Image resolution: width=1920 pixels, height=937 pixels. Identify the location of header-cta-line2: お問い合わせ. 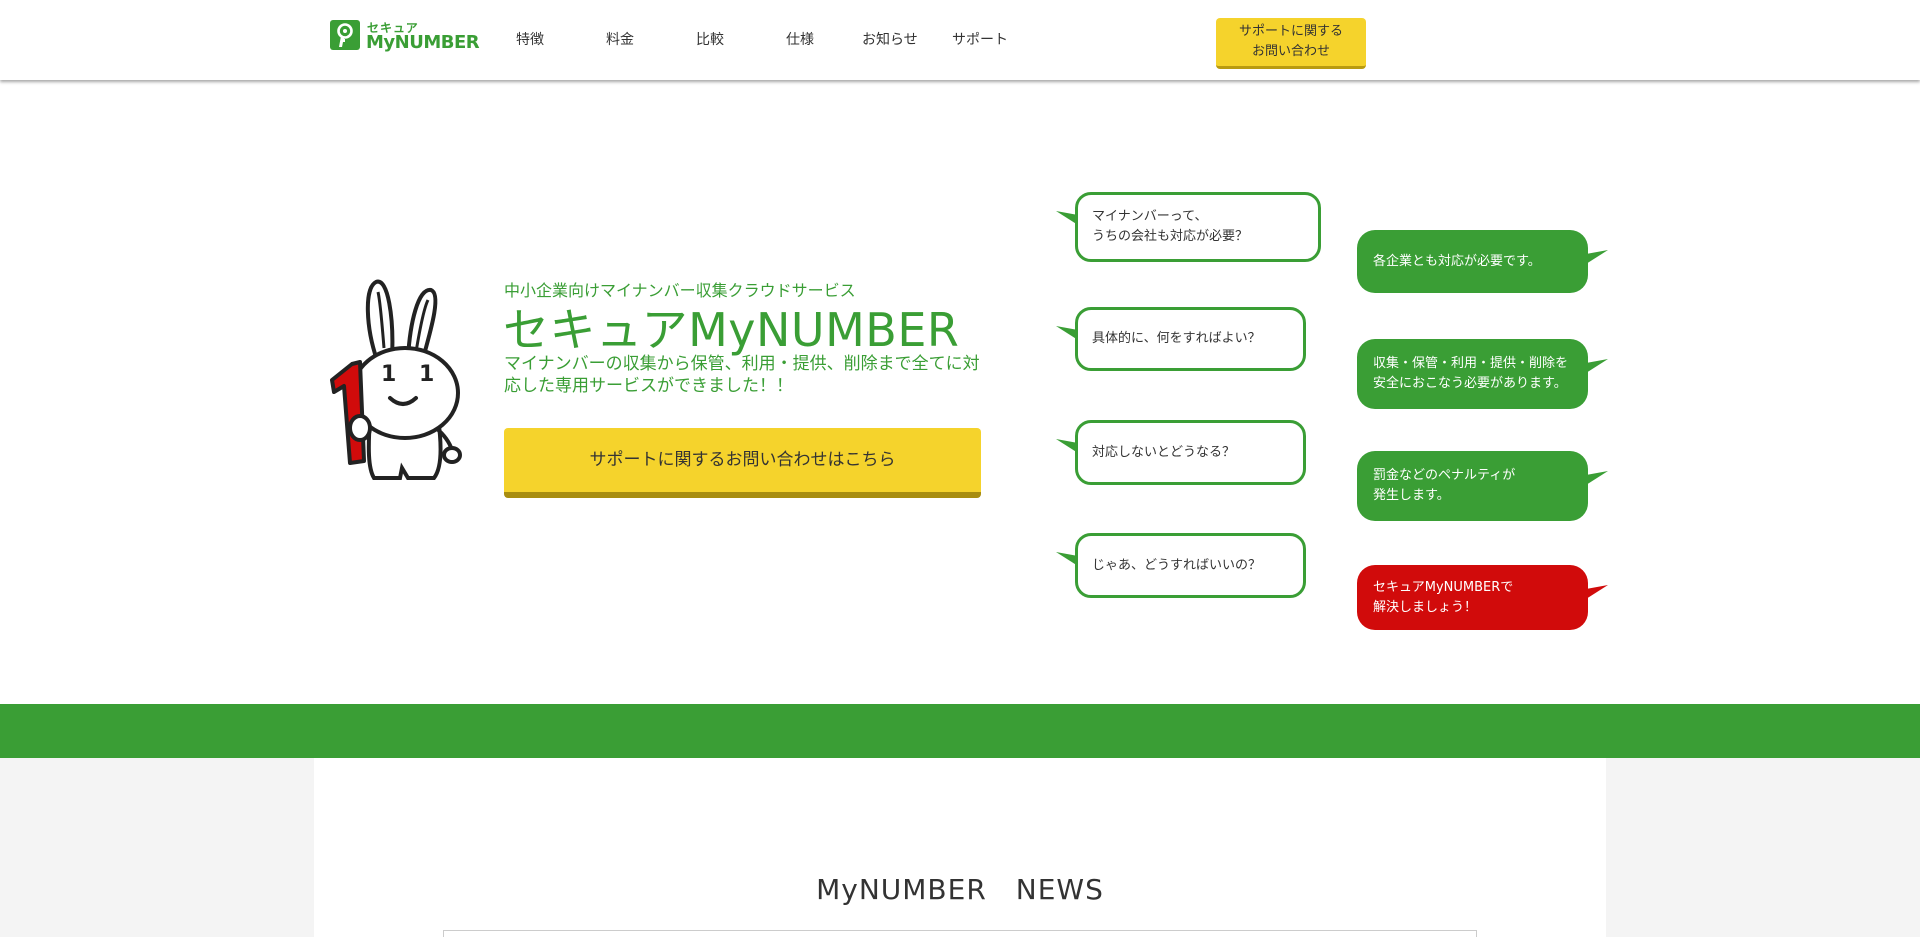
(1290, 51).